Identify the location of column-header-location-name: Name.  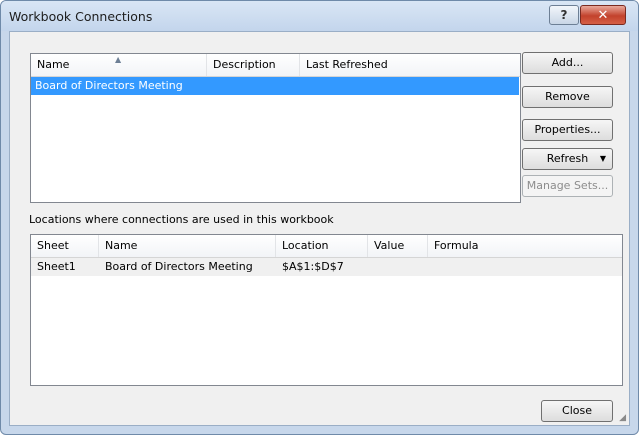
(187, 246).